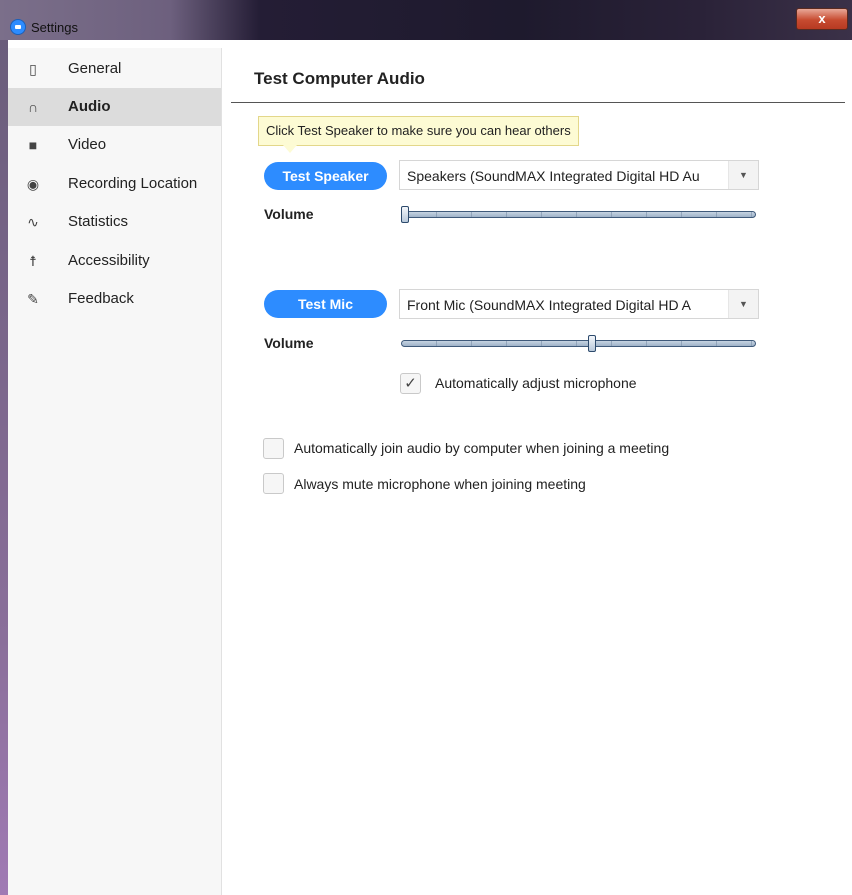 This screenshot has height=895, width=852. I want to click on sidebar-item-label: General, so click(95, 68).